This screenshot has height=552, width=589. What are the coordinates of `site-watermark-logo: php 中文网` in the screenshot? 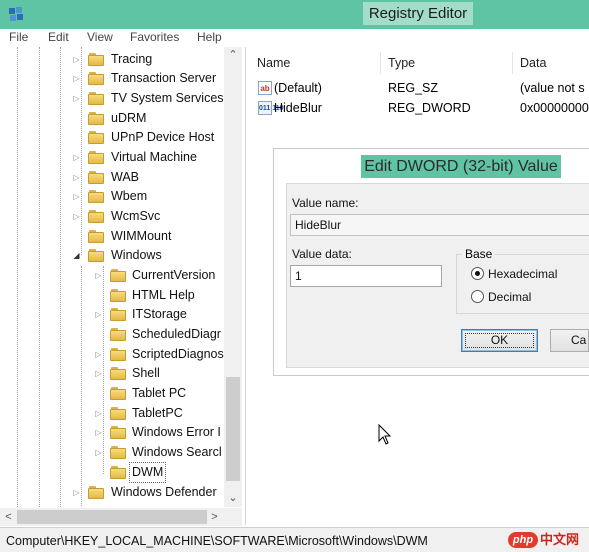 It's located at (547, 540).